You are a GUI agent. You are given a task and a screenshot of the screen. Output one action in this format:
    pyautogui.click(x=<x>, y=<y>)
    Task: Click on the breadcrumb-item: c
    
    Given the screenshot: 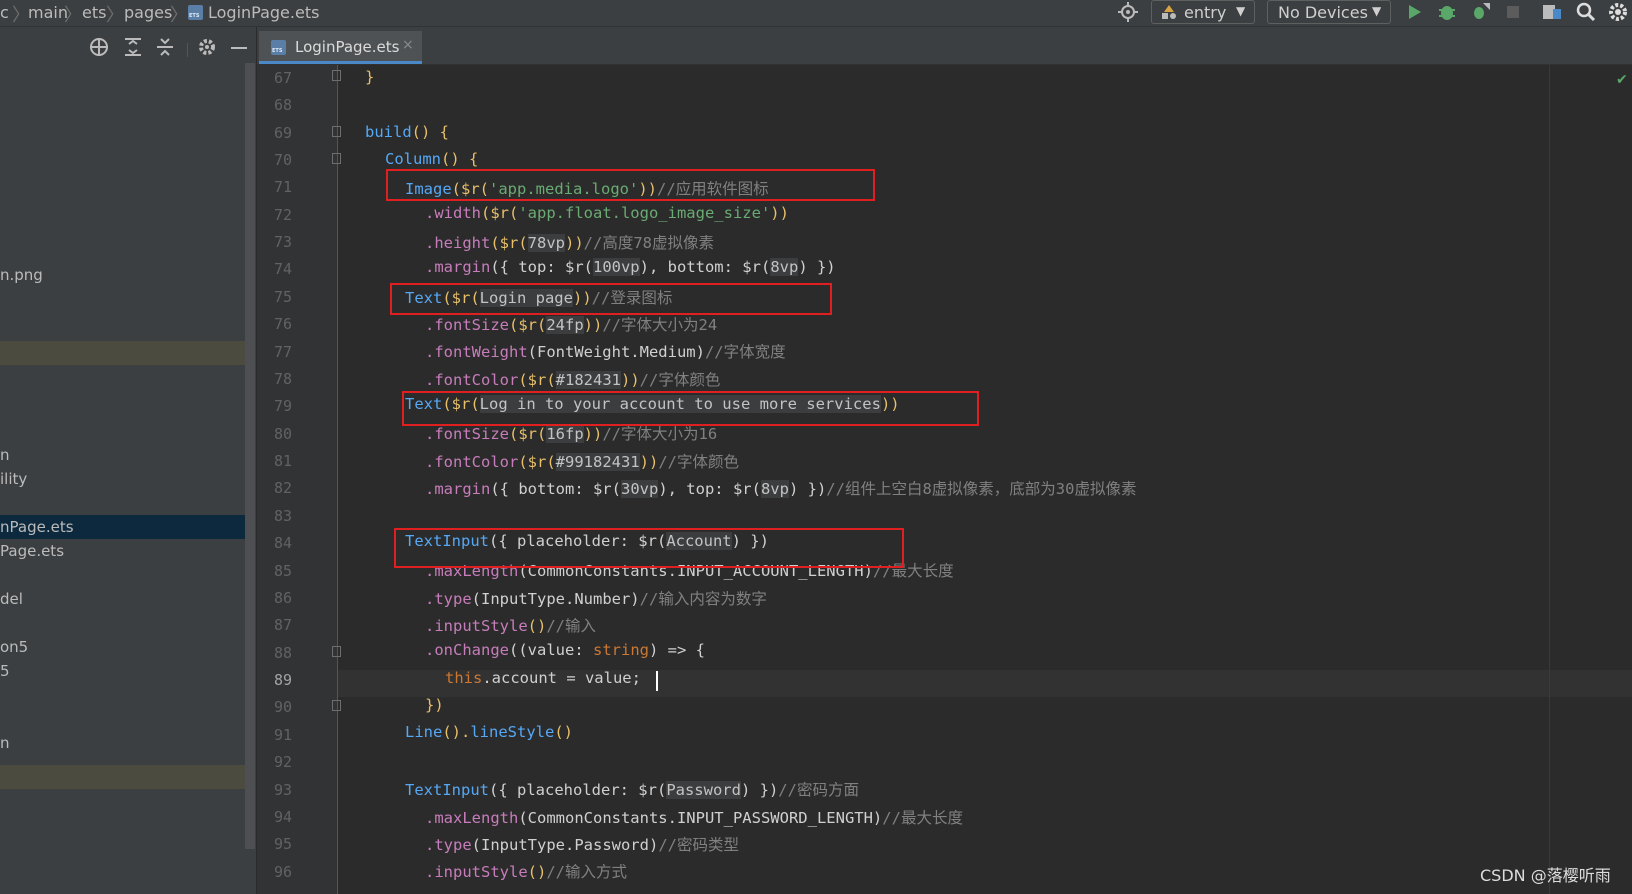 What is the action you would take?
    pyautogui.click(x=4, y=12)
    